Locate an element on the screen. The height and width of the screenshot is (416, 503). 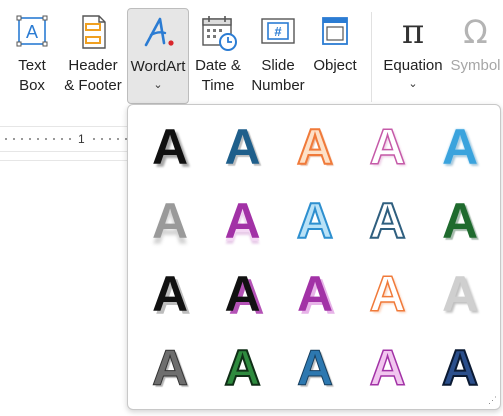
equation-label: Equation is located at coordinates (413, 65).